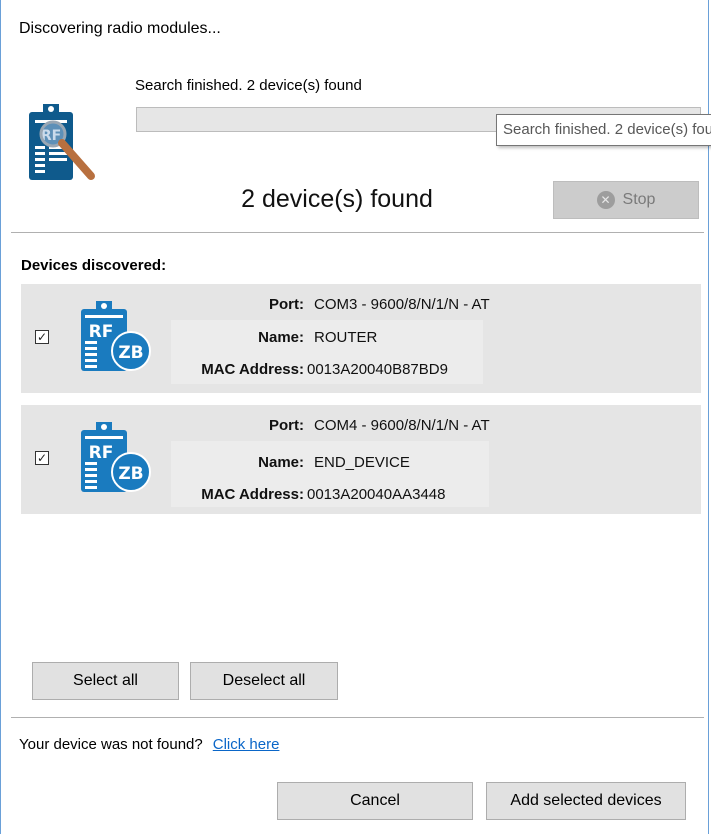 The height and width of the screenshot is (834, 711). I want to click on device-1-mac-row: MAC Address: 0013A20040B87BD9, so click(431, 370).